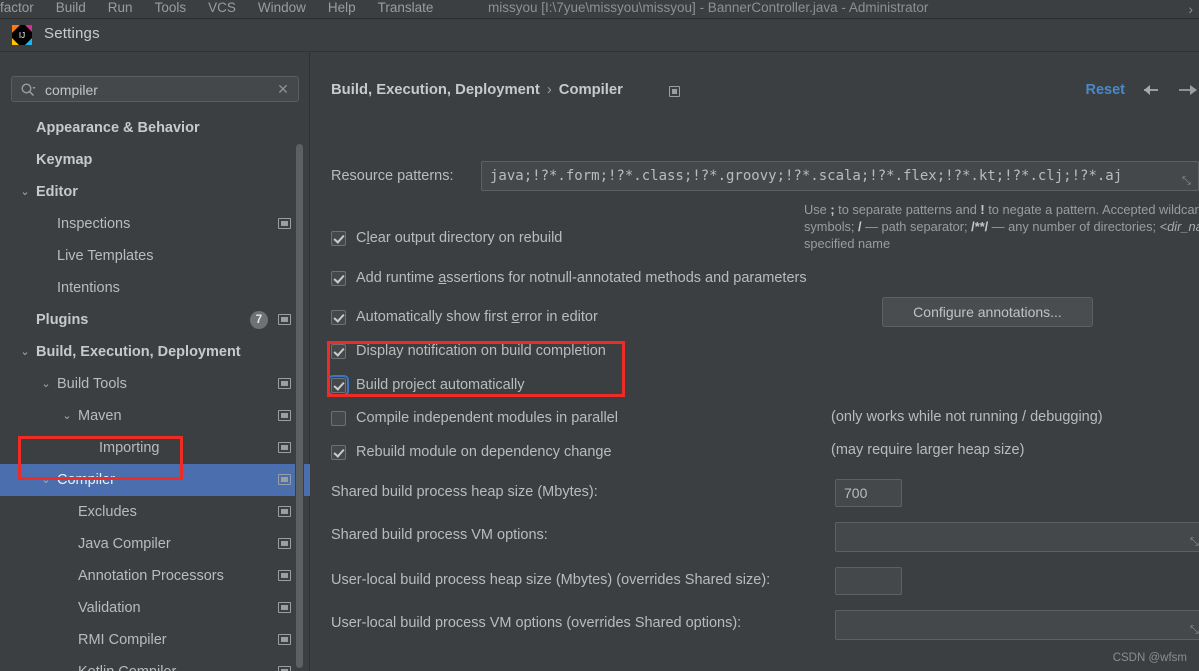  Describe the element at coordinates (1106, 90) in the screenshot. I see `reset-button: Reset` at that location.